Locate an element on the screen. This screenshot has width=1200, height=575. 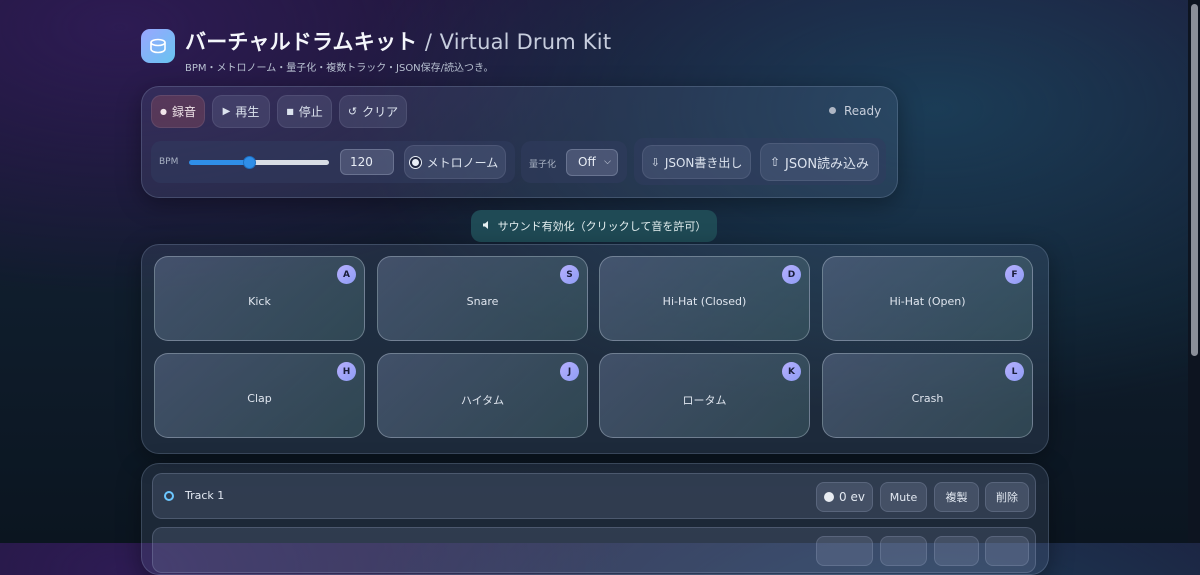
play-label: 再生 is located at coordinates (247, 112).